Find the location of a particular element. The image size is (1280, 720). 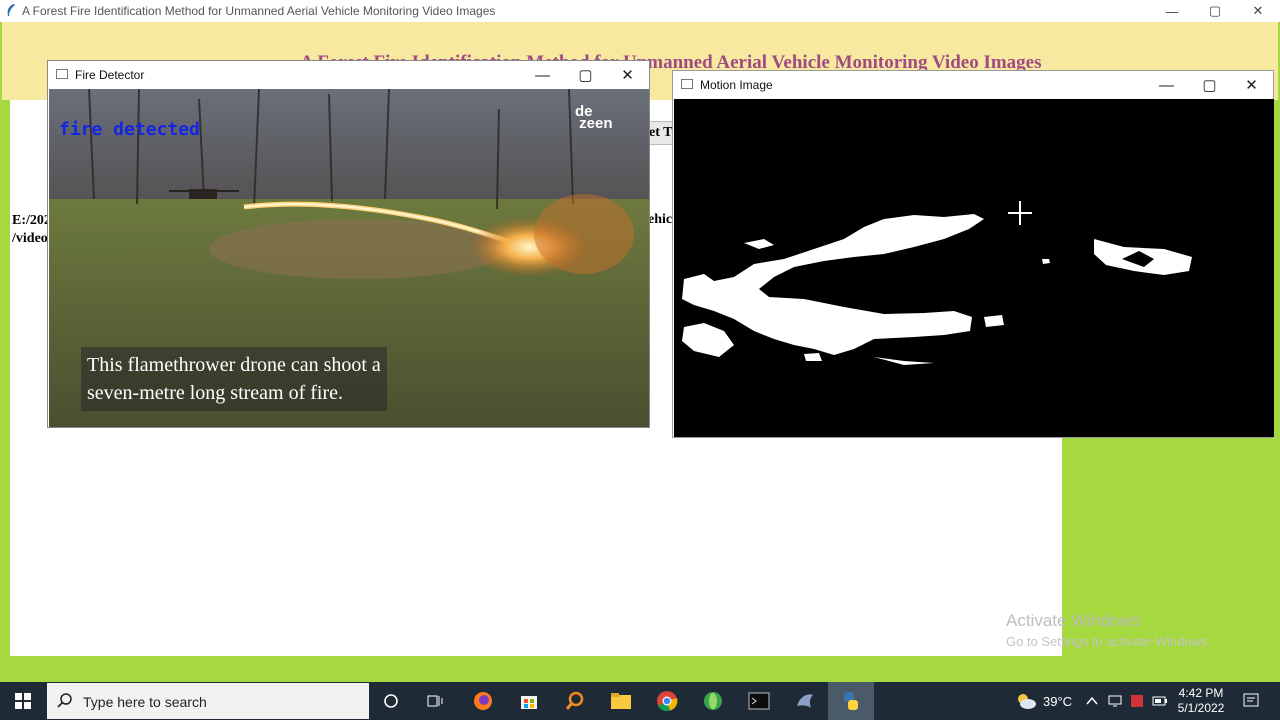

store-button is located at coordinates (529, 701).